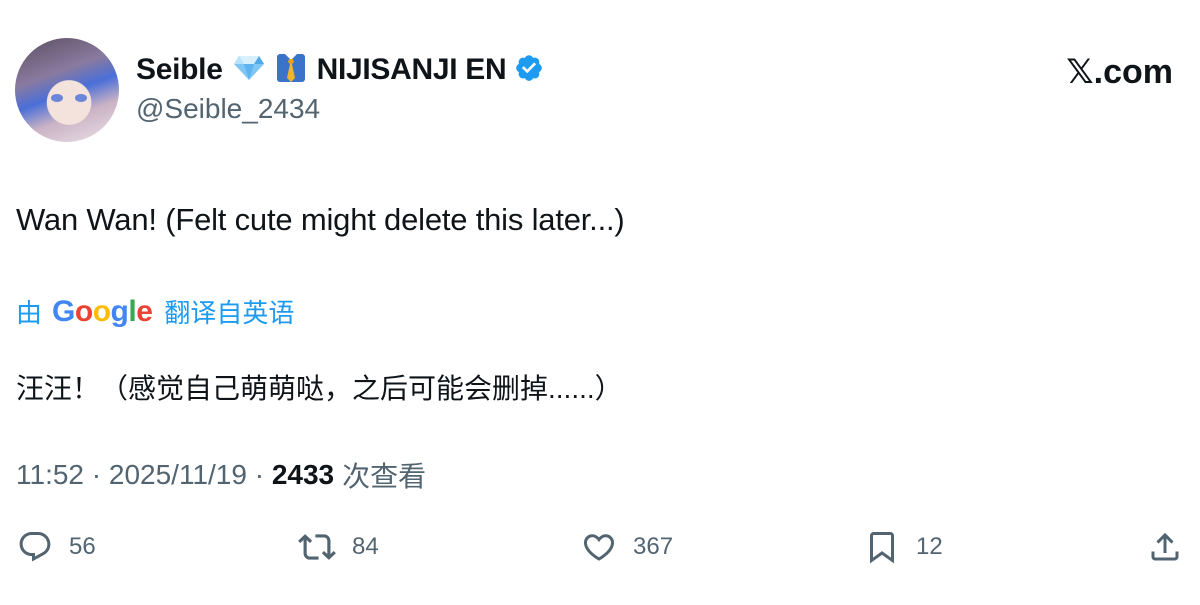 This screenshot has width=1200, height=605. Describe the element at coordinates (412, 70) in the screenshot. I see `org-name: NIJISANJI EN` at that location.